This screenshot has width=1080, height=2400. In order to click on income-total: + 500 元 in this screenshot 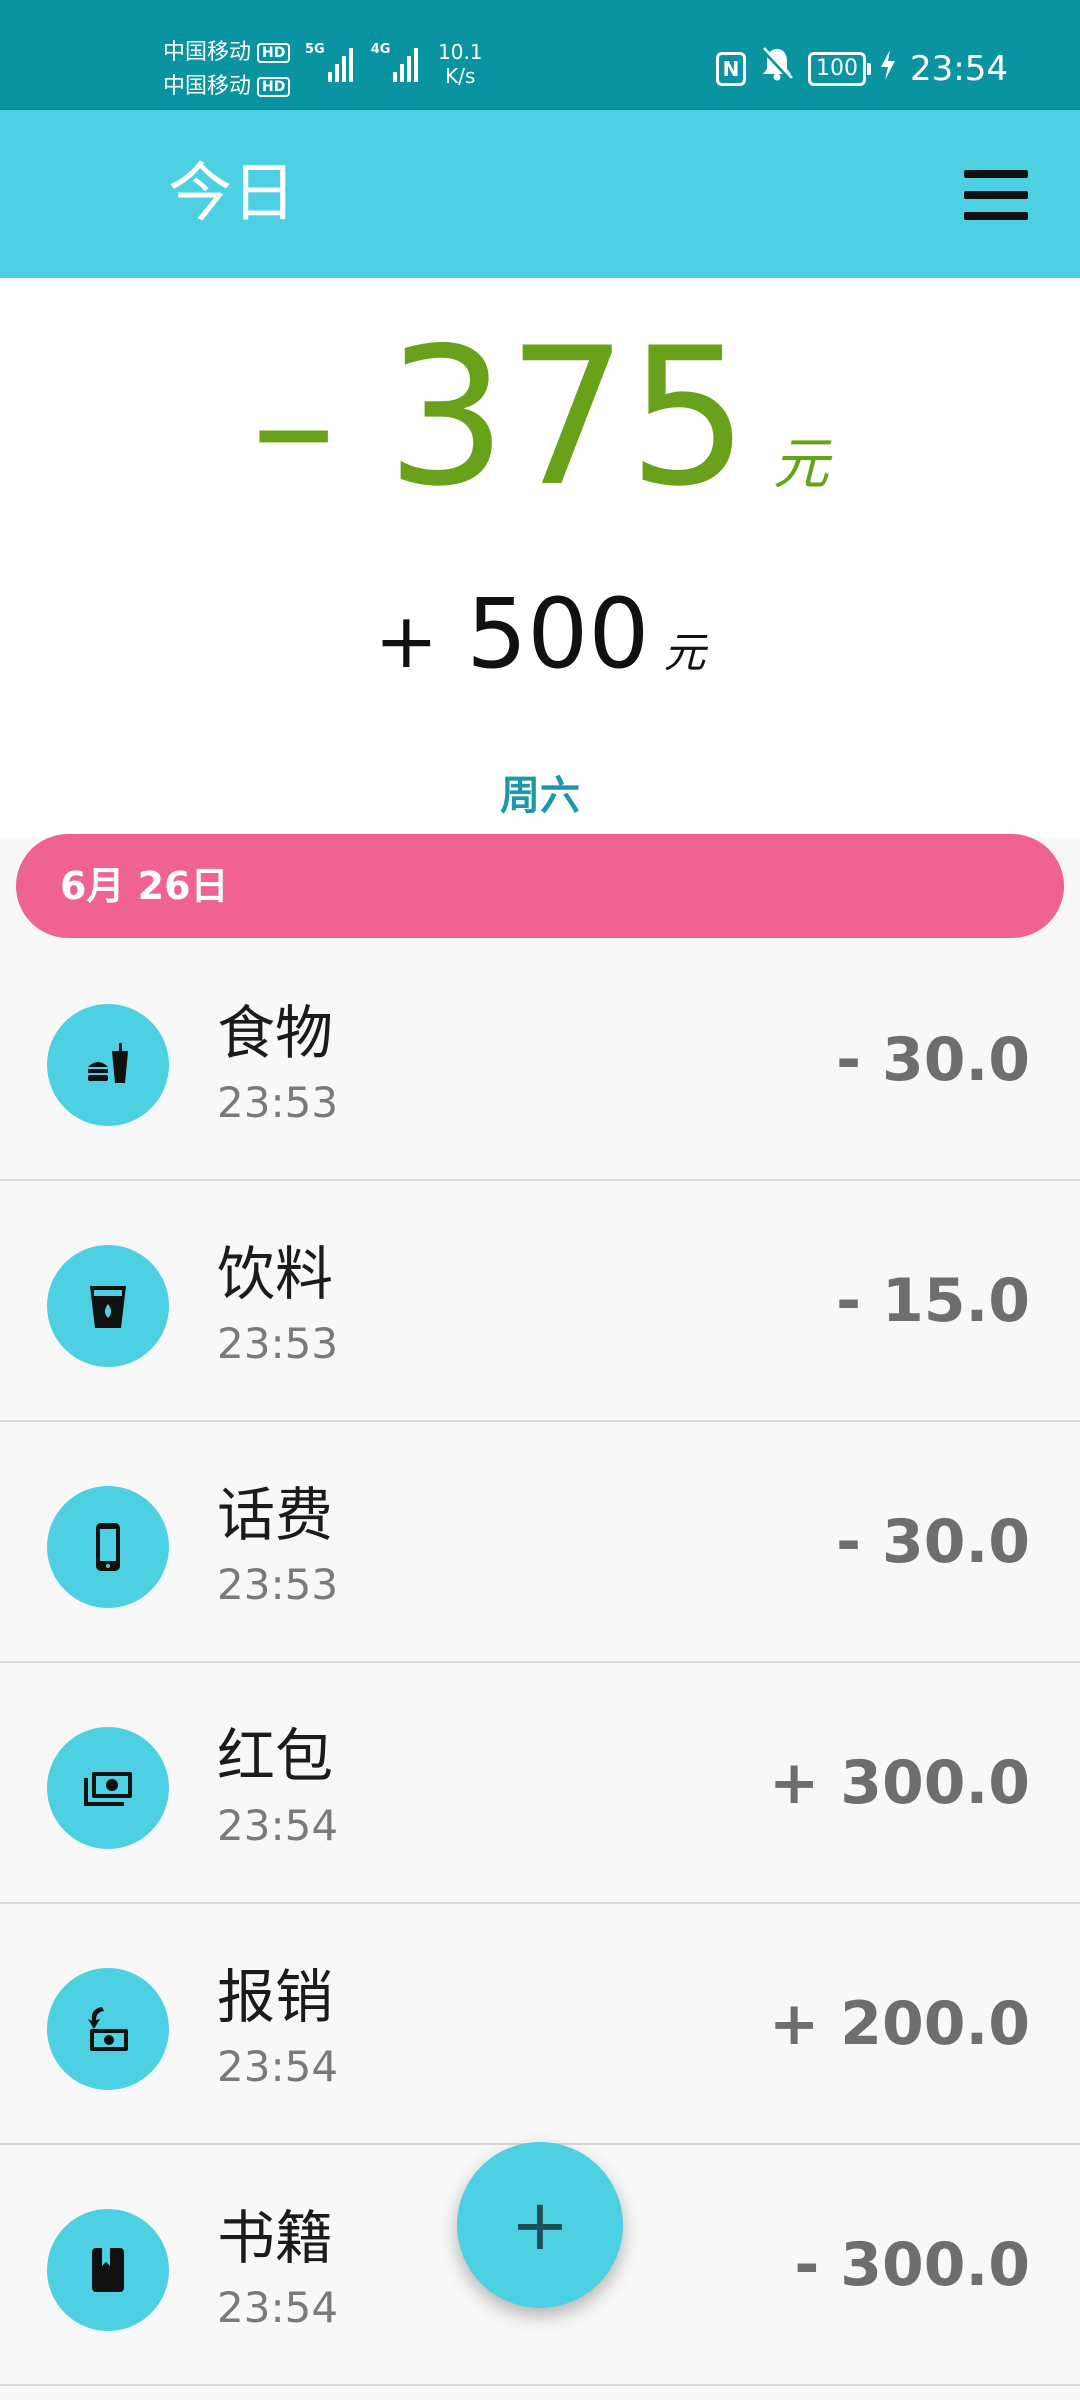, I will do `click(540, 634)`.